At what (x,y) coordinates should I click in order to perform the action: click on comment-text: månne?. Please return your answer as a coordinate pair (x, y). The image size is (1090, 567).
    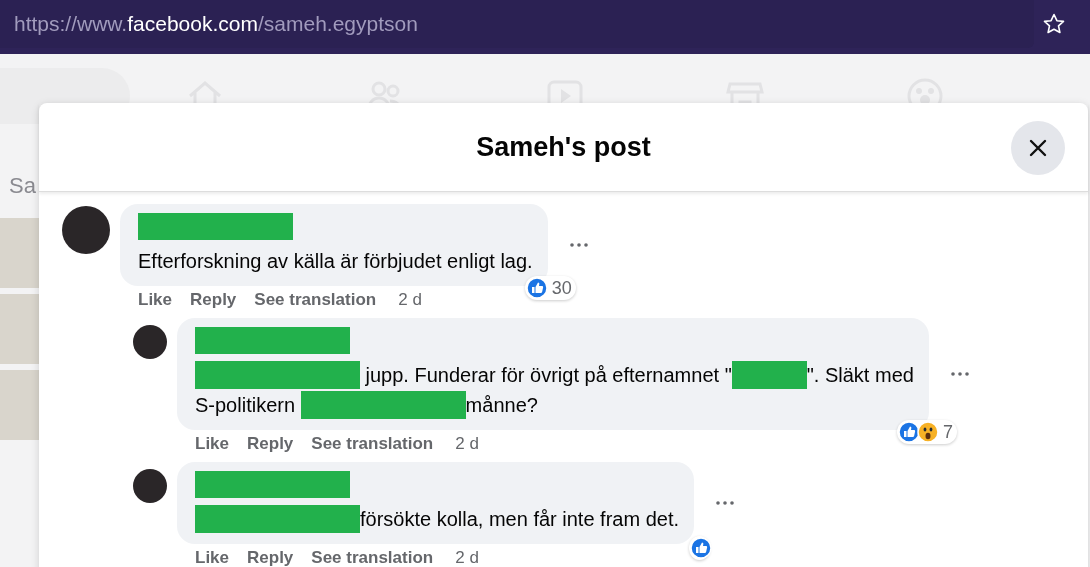
    Looking at the image, I should click on (501, 405).